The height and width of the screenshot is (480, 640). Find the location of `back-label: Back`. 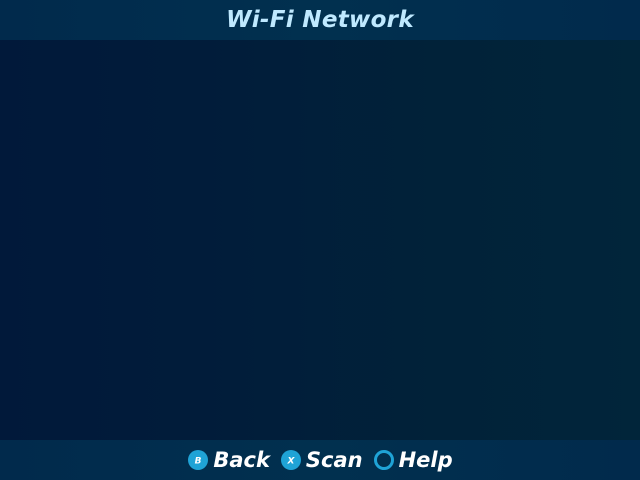

back-label: Back is located at coordinates (241, 460).